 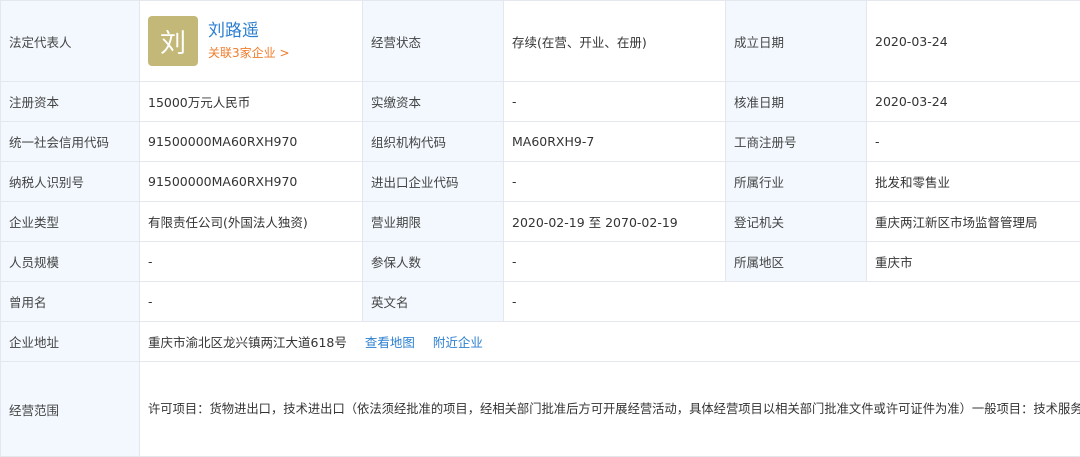 I want to click on legal-rep-text: 刘路遥 关联3家企业 >, so click(x=249, y=41).